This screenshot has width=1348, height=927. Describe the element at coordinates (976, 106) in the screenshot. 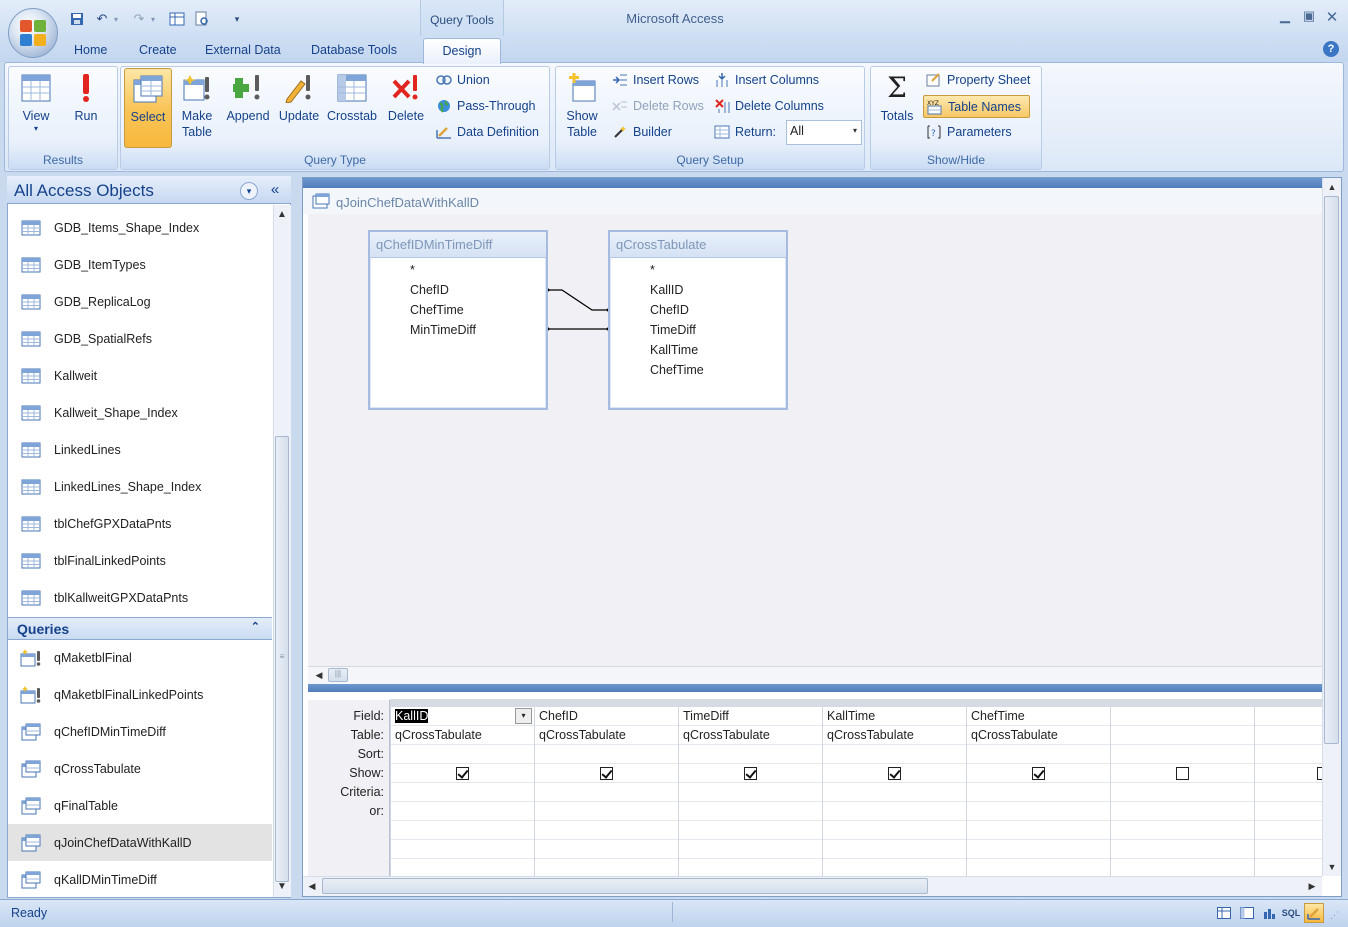

I see `table-names-button: XYZ Table Names` at that location.